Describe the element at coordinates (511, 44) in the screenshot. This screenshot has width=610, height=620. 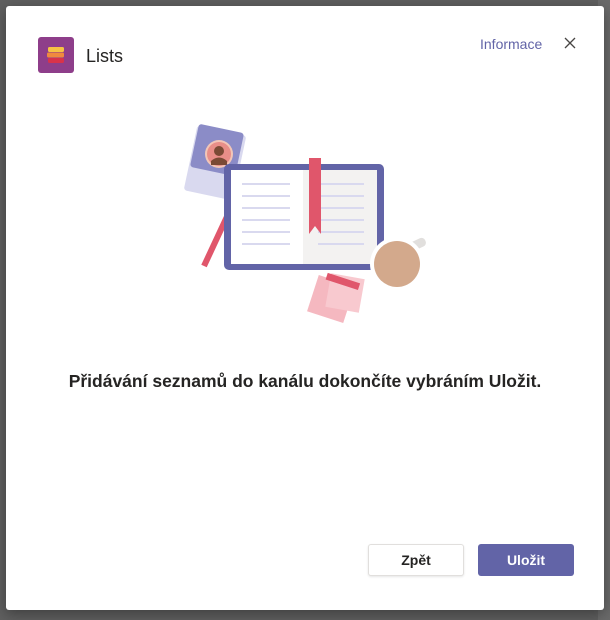
I see `info-link: Informace` at that location.